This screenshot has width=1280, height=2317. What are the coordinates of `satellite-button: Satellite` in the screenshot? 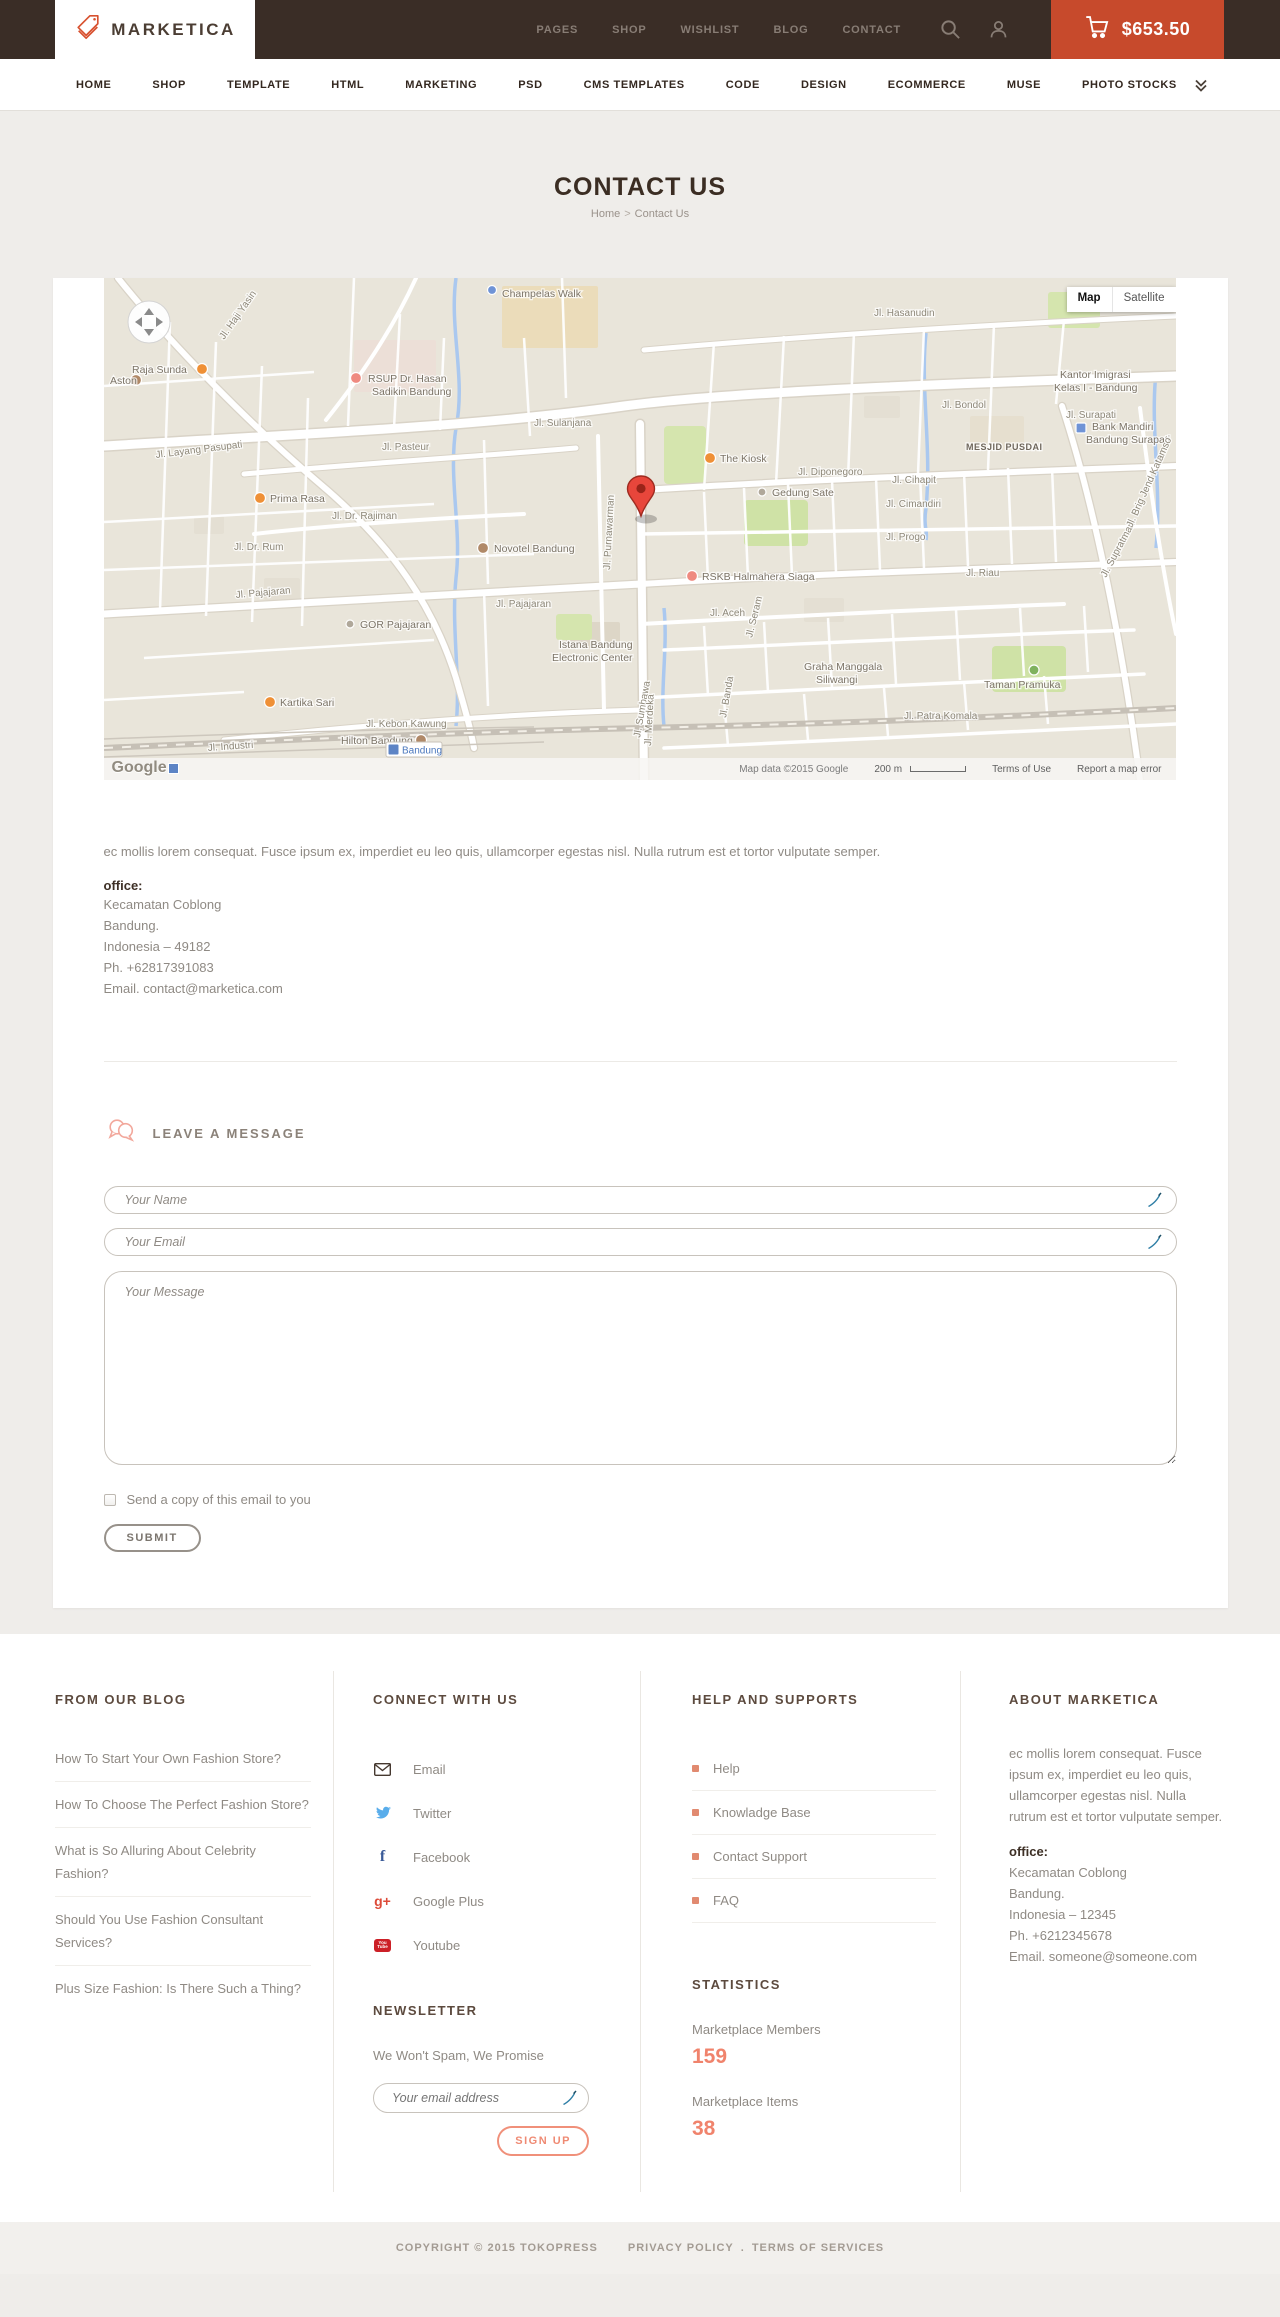 It's located at (1144, 299).